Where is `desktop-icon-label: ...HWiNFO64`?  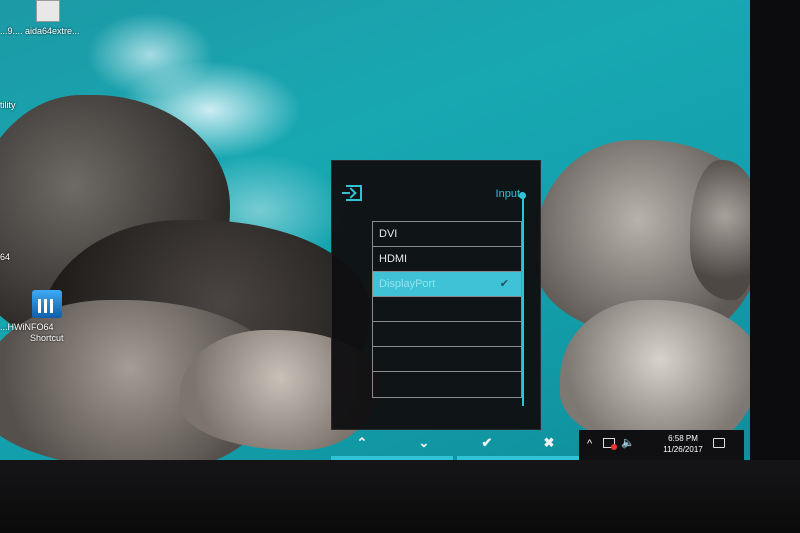 desktop-icon-label: ...HWiNFO64 is located at coordinates (27, 327).